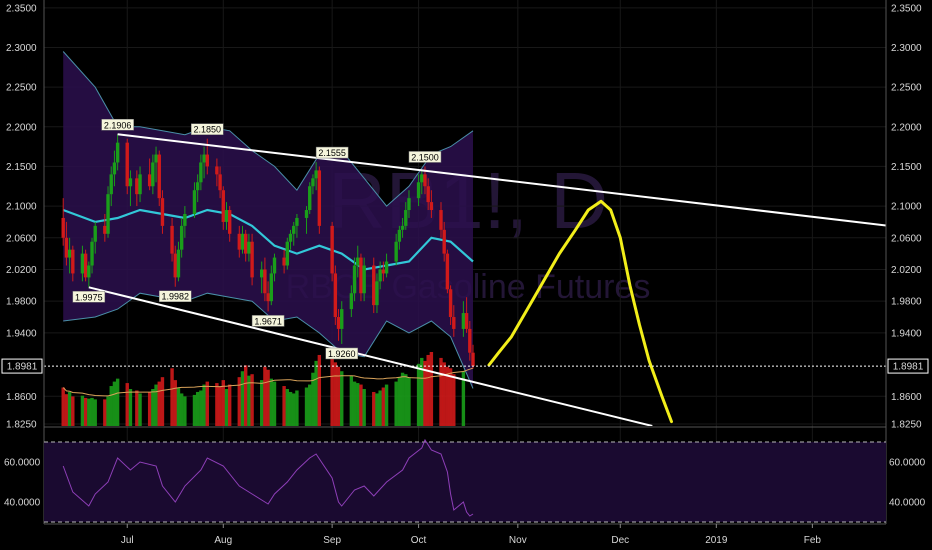  What do you see at coordinates (21, 127) in the screenshot?
I see `y-tick-label-left: 2.2000` at bounding box center [21, 127].